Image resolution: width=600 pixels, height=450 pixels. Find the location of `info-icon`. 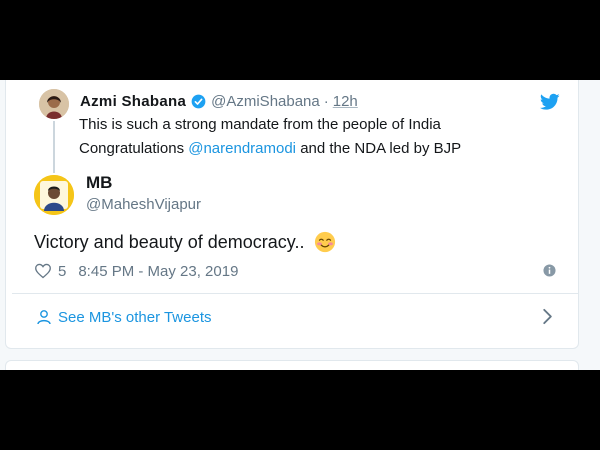

info-icon is located at coordinates (549, 270).